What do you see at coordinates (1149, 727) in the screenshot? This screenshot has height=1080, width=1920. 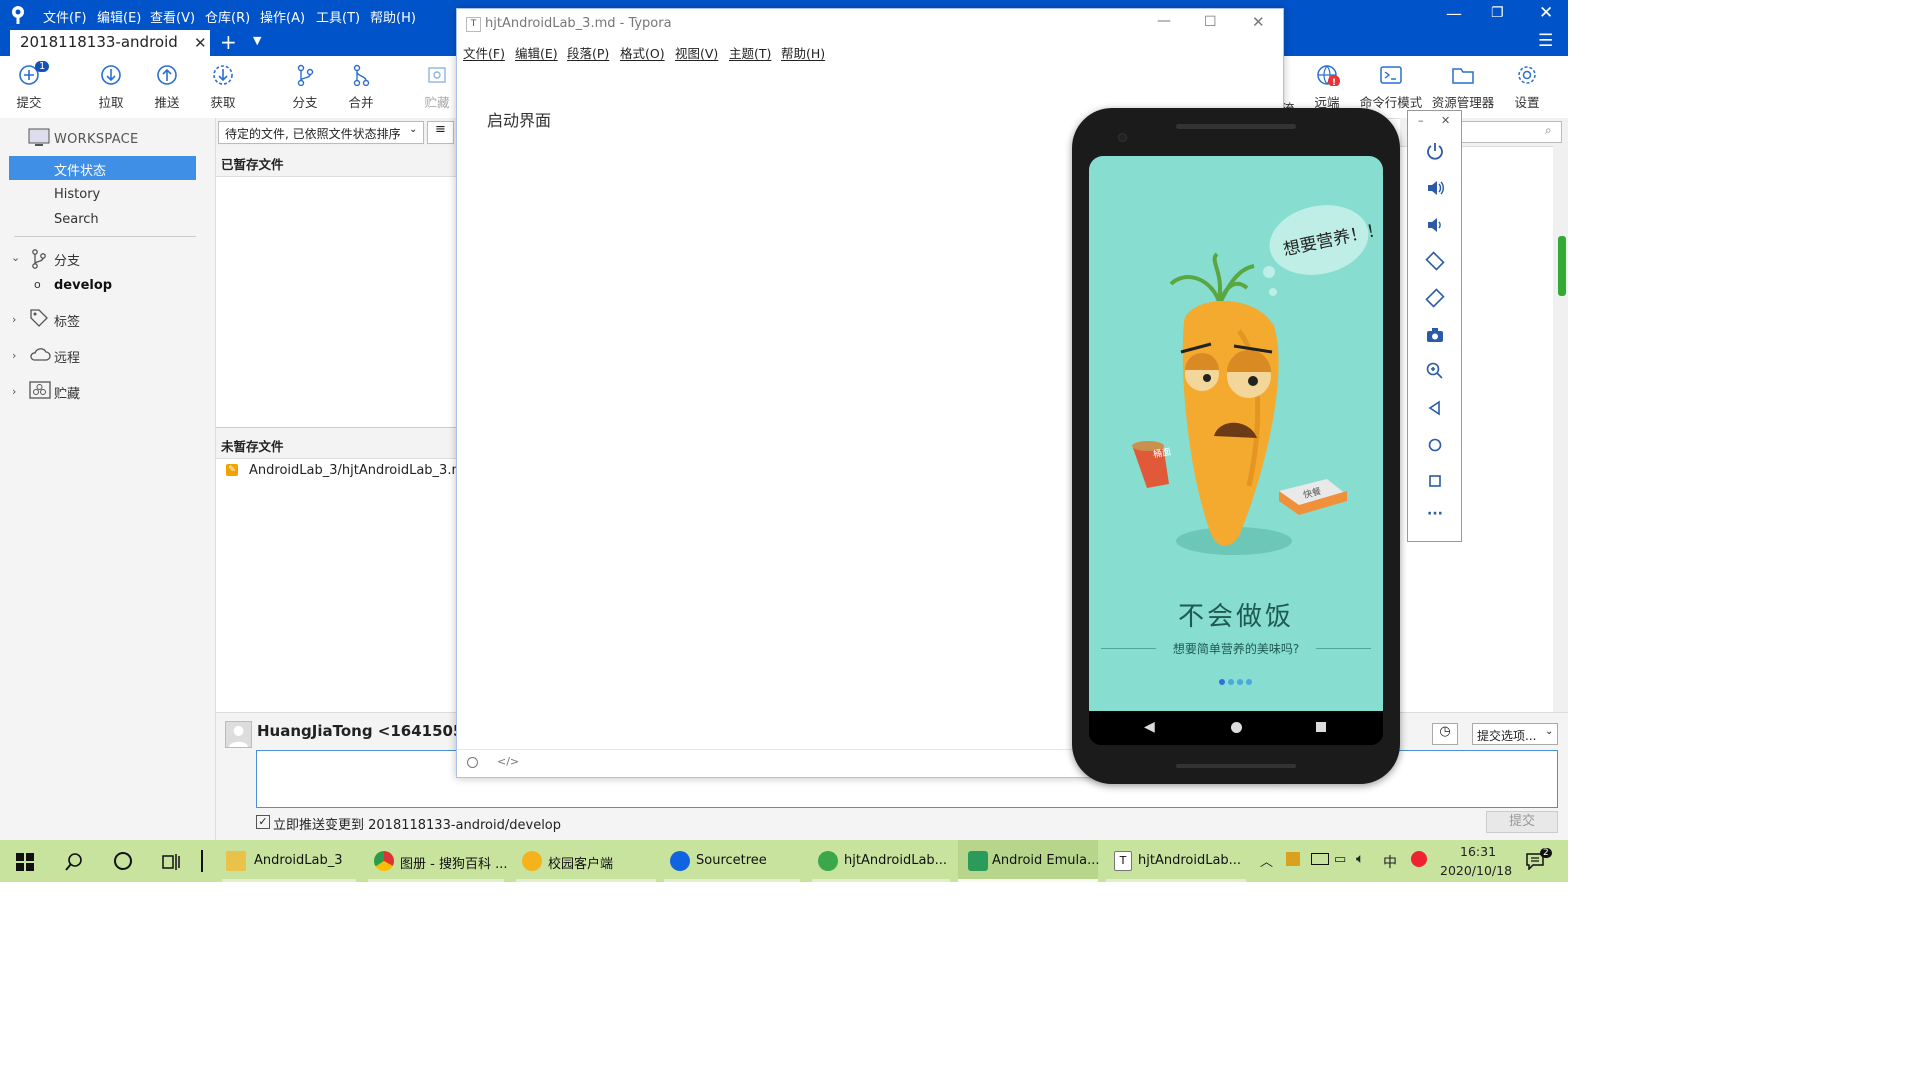 I see `nav-back-icon: ◀` at bounding box center [1149, 727].